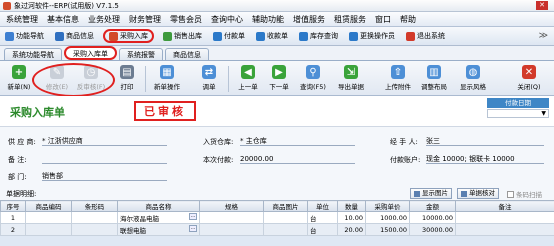  Describe the element at coordinates (529, 79) in the screenshot. I see `close-button: ✕ 关闭(Q)` at that location.